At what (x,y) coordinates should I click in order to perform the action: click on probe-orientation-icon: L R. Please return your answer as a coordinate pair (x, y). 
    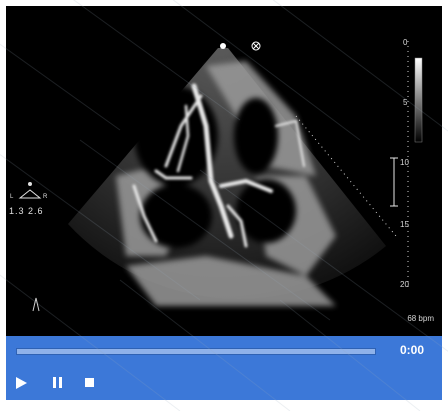
    Looking at the image, I should click on (29, 191).